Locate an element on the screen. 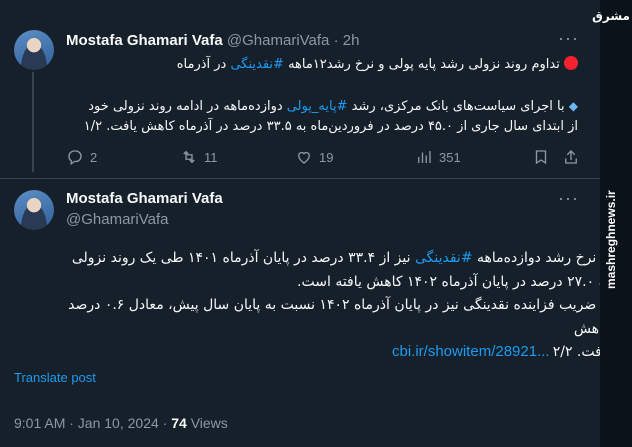 The width and height of the screenshot is (632, 447). hashtag-link: #پایه_پولی is located at coordinates (317, 106).